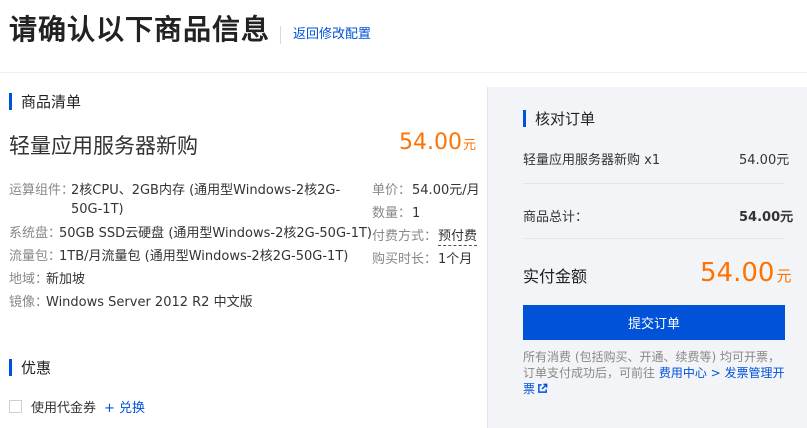 Image resolution: width=807 pixels, height=428 pixels. Describe the element at coordinates (42, 190) in the screenshot. I see `spec-key: 运算组件：` at that location.